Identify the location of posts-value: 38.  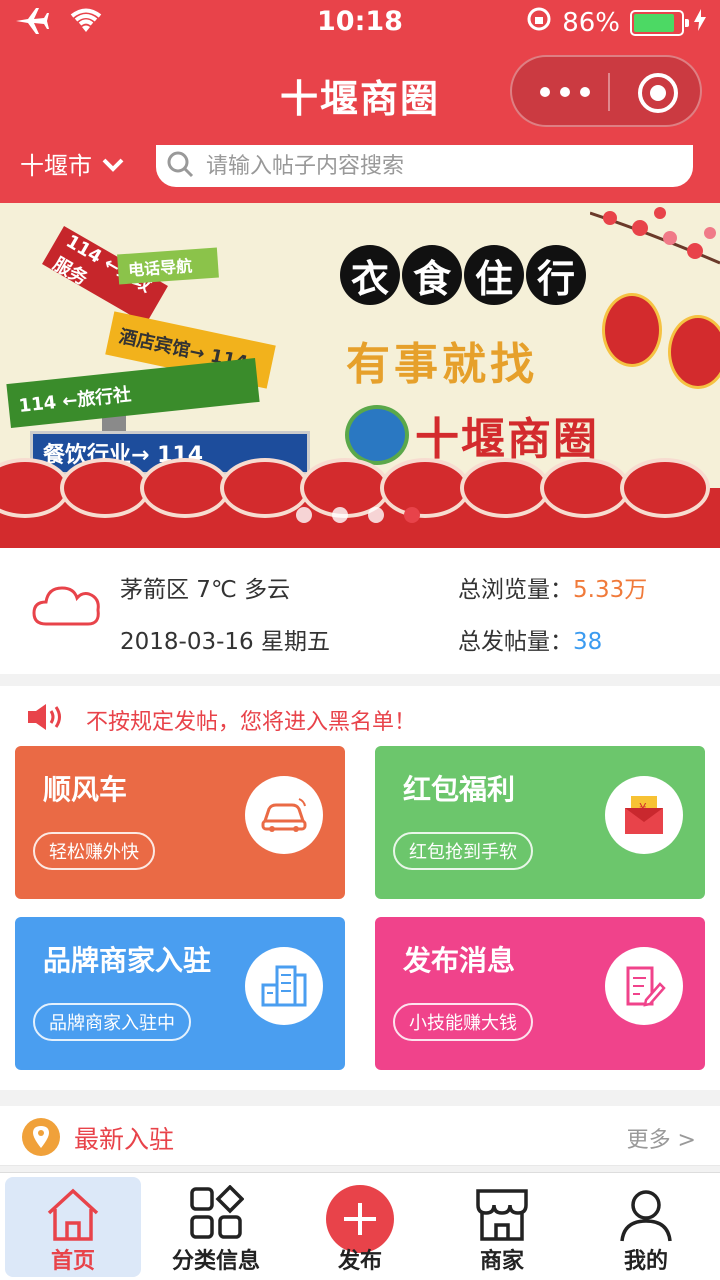
(588, 642).